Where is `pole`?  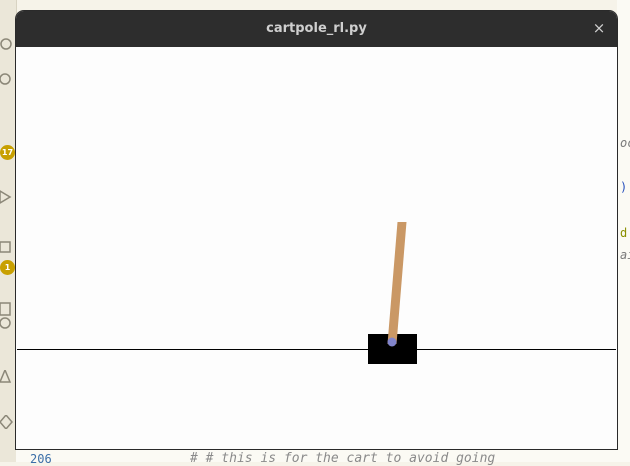 pole is located at coordinates (397, 283).